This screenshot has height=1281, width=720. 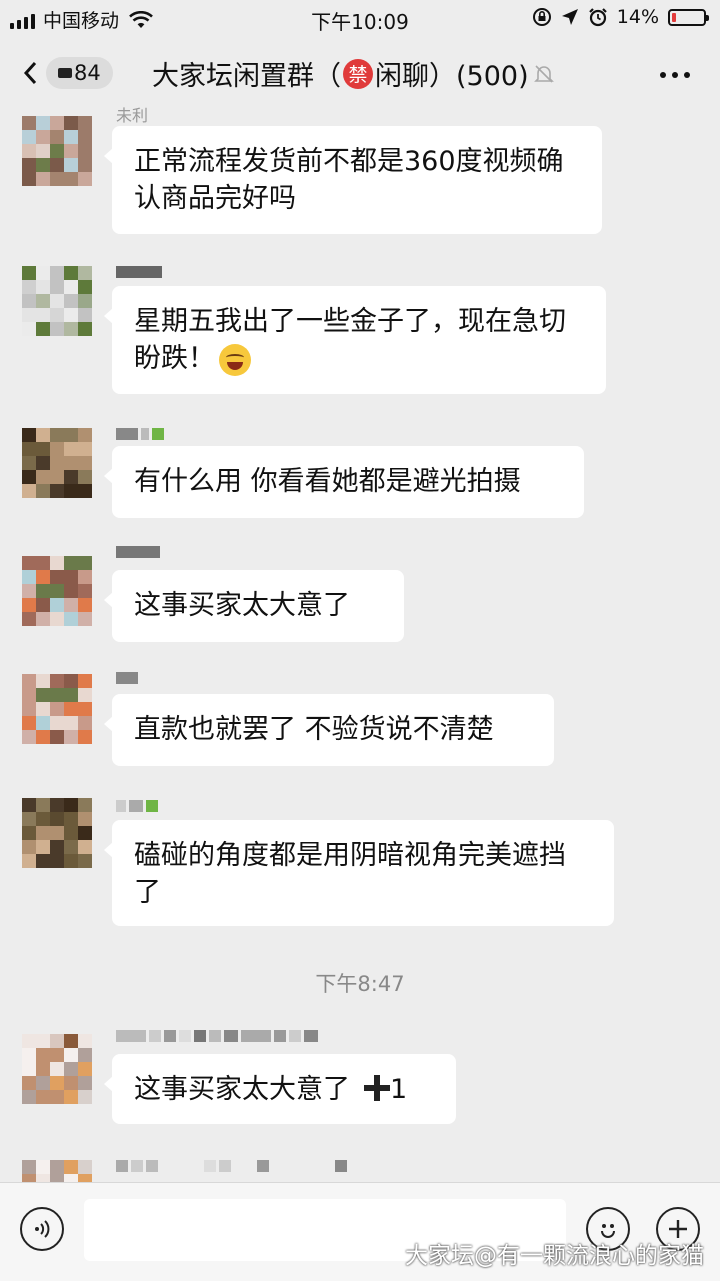 I want to click on chat-title-suffix: 闲聊）(500), so click(x=452, y=76).